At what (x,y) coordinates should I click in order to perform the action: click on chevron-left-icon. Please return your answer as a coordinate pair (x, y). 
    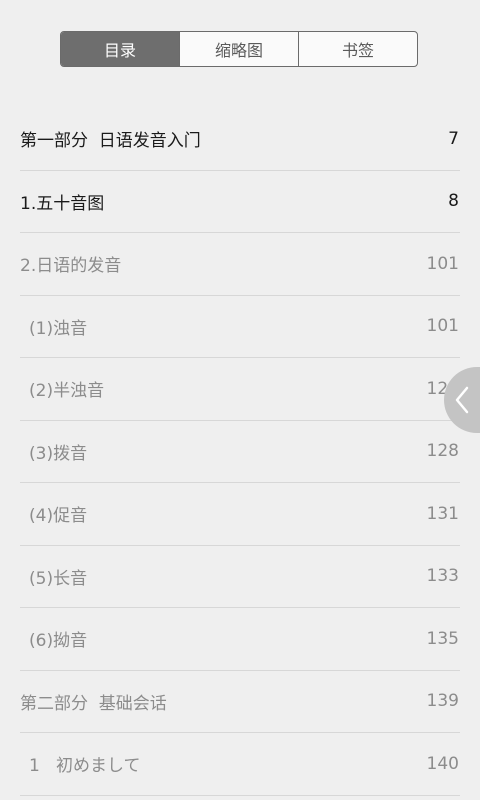
    Looking at the image, I should click on (462, 400).